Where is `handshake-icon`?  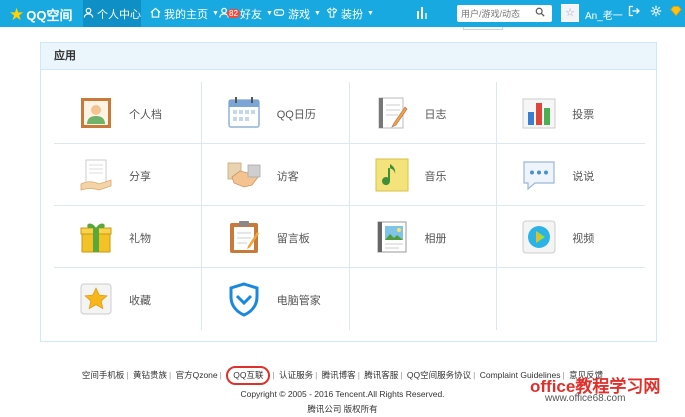 handshake-icon is located at coordinates (244, 175).